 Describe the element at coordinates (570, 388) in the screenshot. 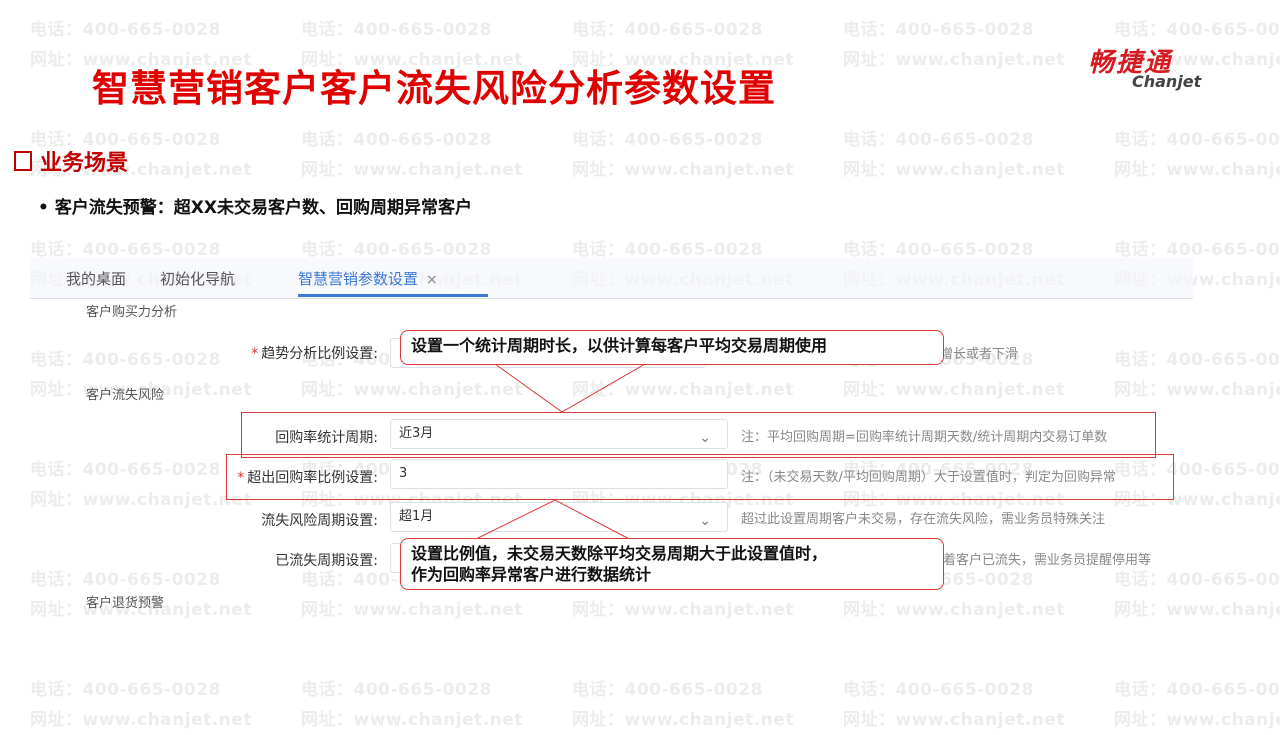

I see `top-callout-pointer` at that location.